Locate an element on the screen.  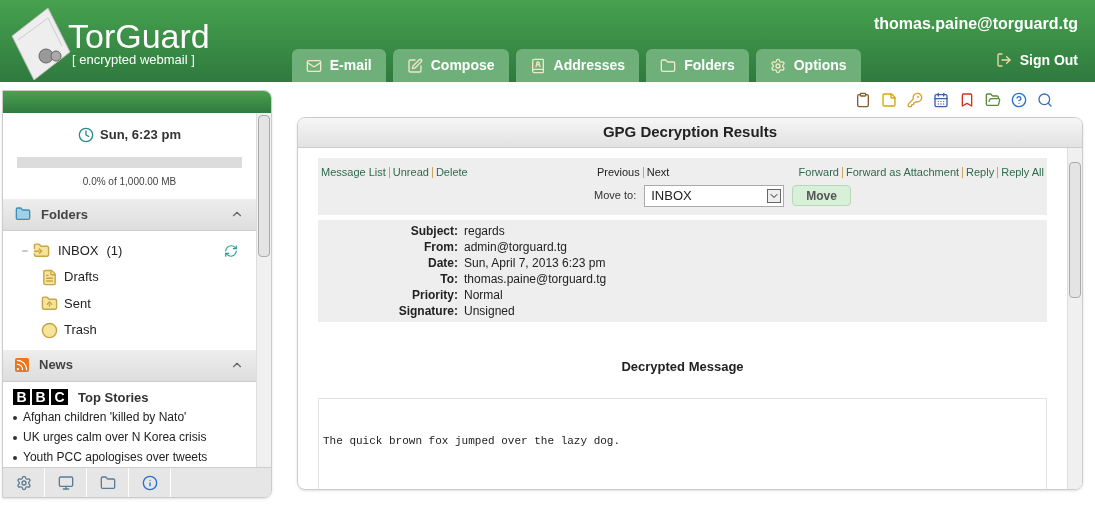
clock-time: Sun, 6:23 pm is located at coordinates (140, 135).